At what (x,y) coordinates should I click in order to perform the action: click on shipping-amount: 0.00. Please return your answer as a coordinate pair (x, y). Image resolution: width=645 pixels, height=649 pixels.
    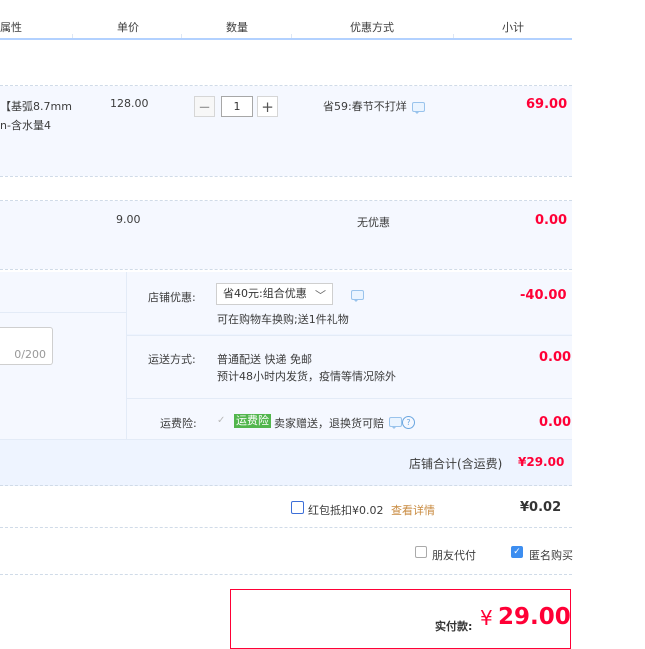
    Looking at the image, I should click on (555, 357).